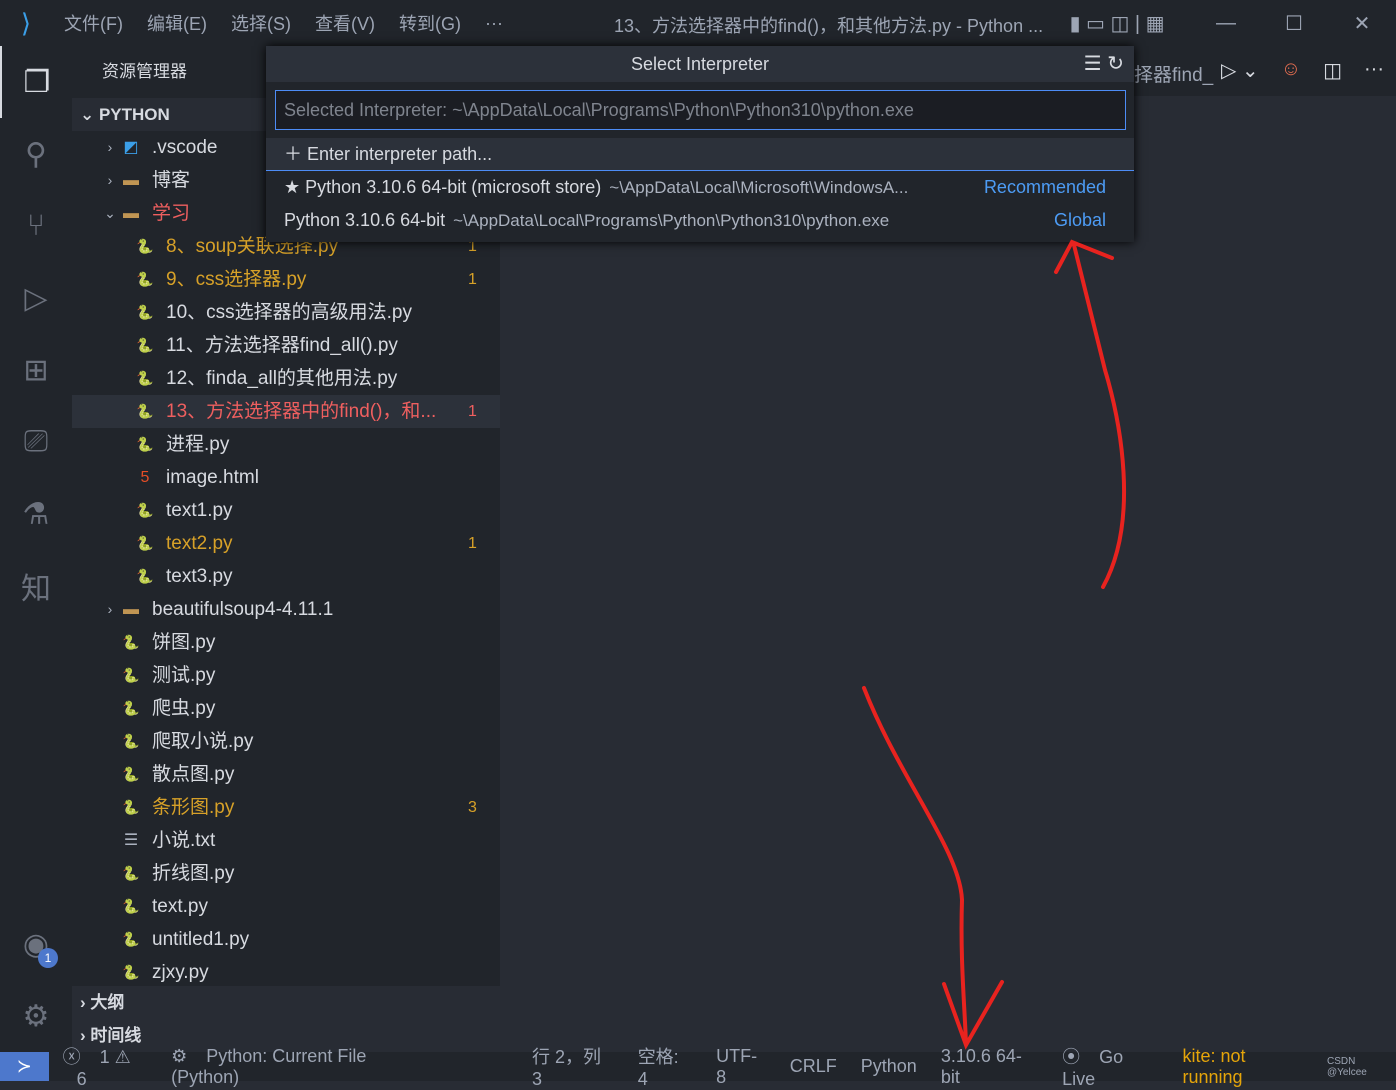 Image resolution: width=1396 pixels, height=1090 pixels. Describe the element at coordinates (1332, 70) in the screenshot. I see `split-editor-icon: ◫` at that location.